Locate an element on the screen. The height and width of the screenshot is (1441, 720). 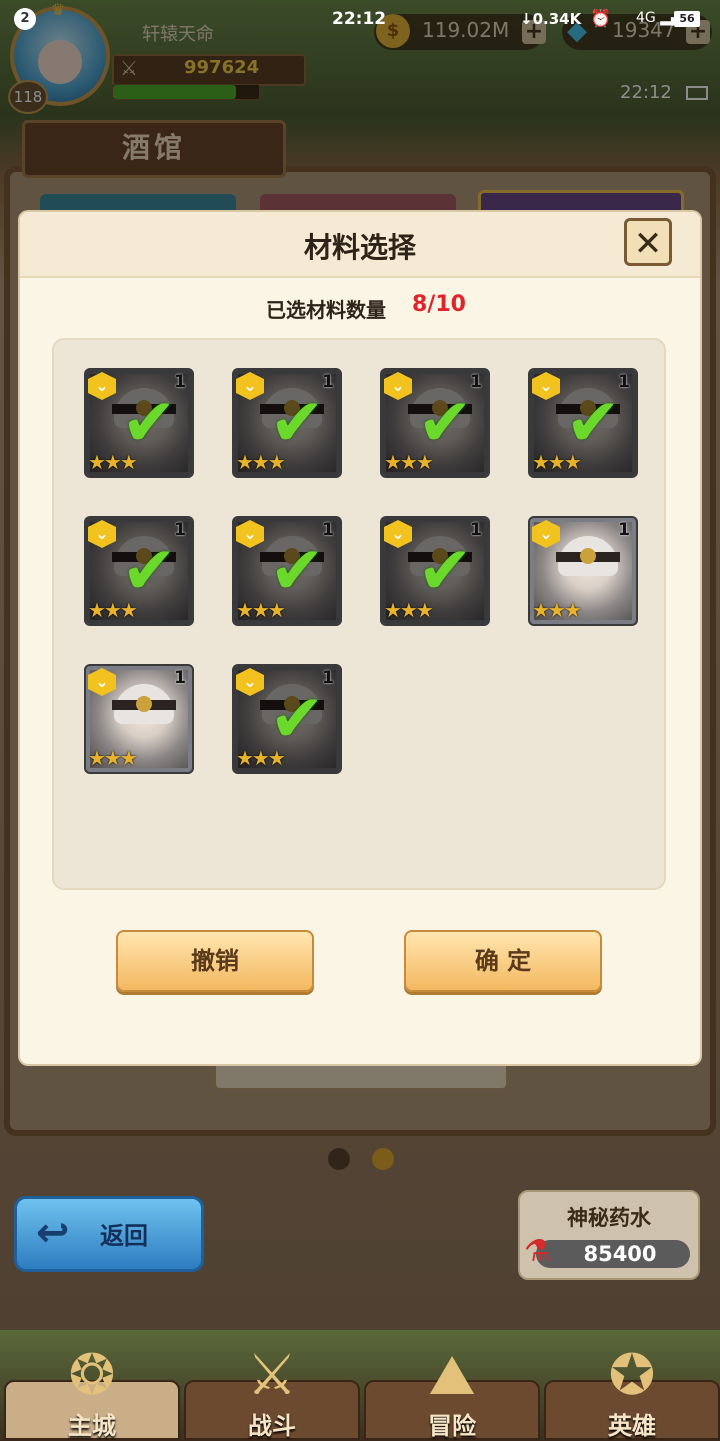
notification-count: 2 is located at coordinates (25, 19).